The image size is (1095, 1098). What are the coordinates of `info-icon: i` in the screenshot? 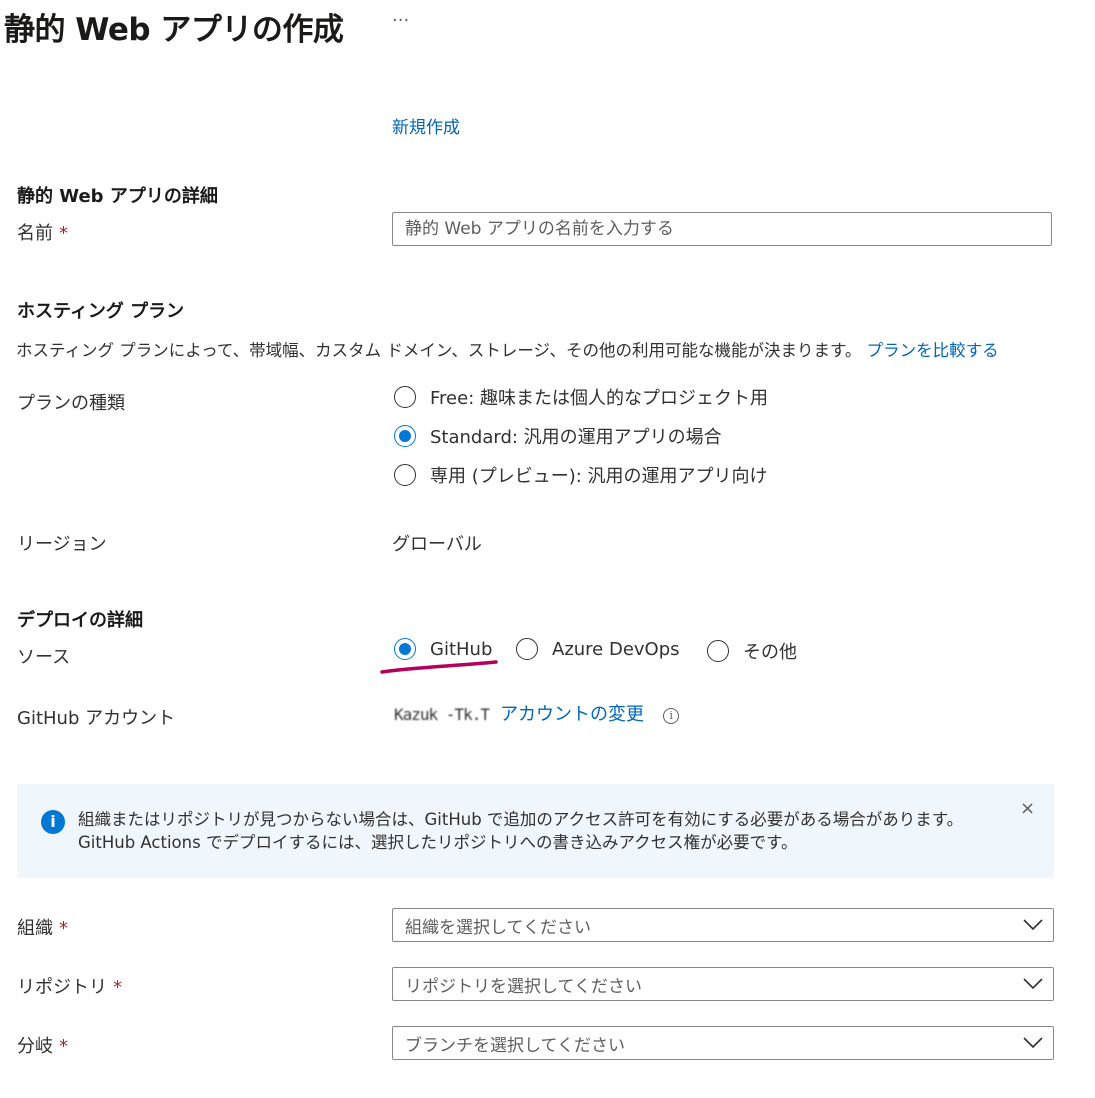 It's located at (53, 822).